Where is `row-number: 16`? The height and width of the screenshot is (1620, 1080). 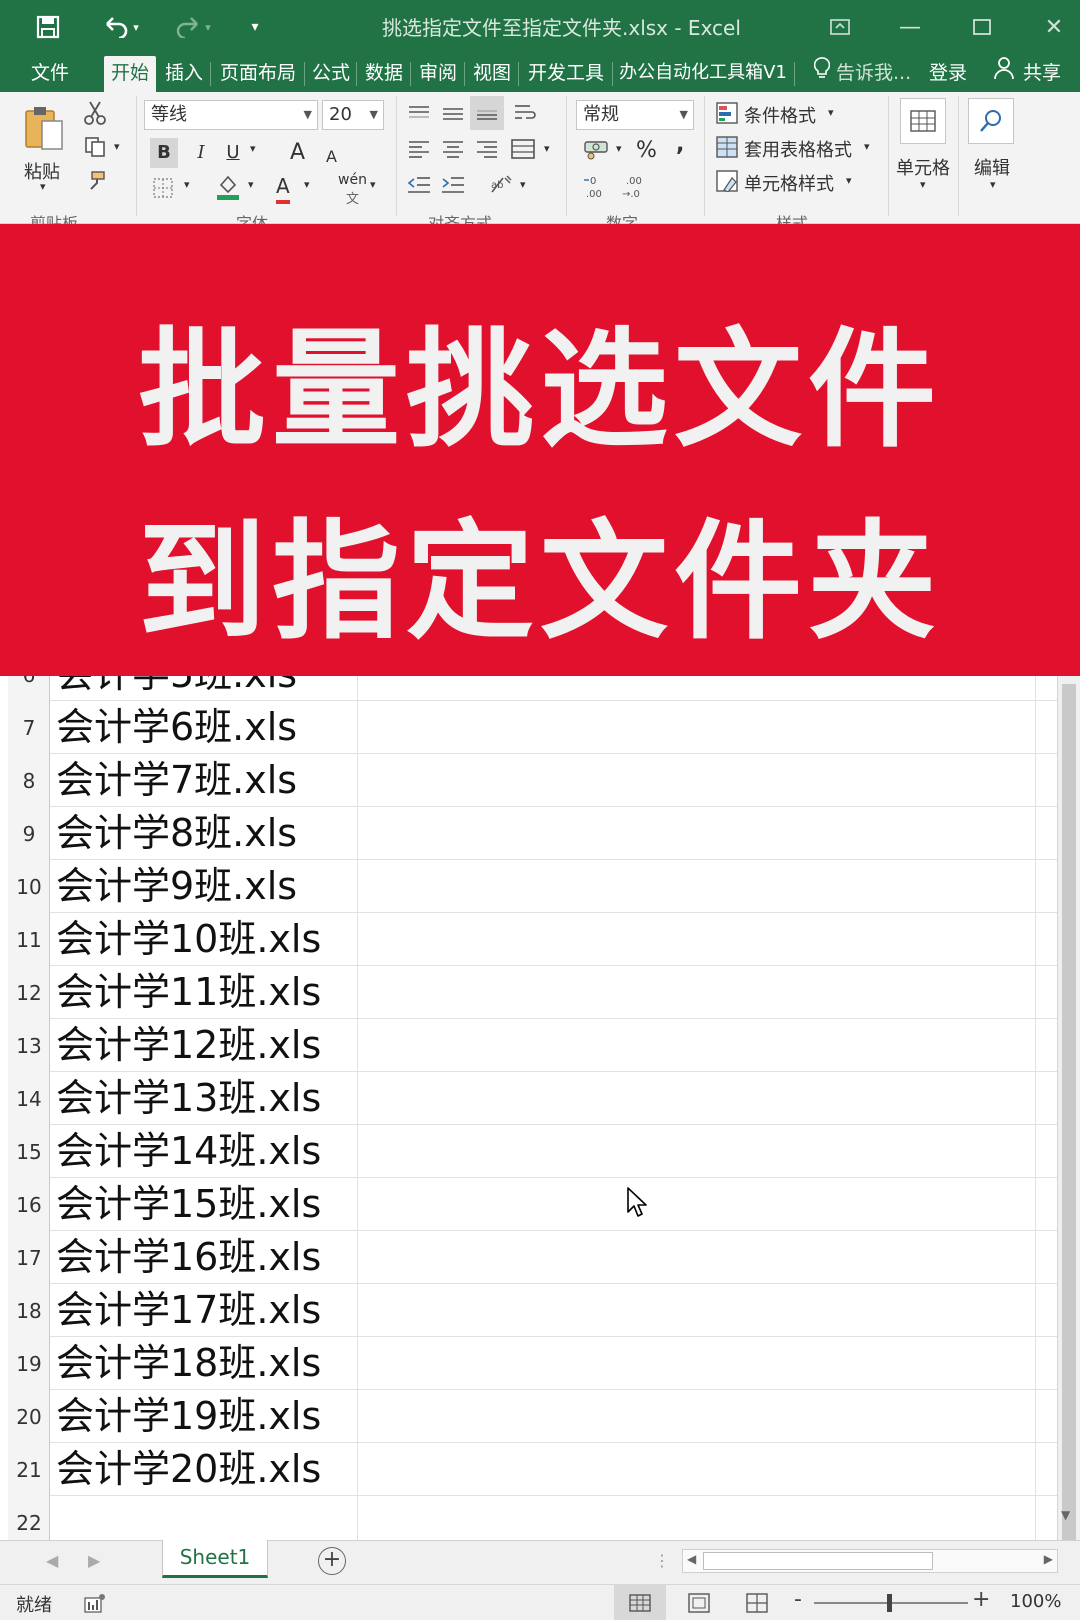
row-number: 16 is located at coordinates (29, 1198).